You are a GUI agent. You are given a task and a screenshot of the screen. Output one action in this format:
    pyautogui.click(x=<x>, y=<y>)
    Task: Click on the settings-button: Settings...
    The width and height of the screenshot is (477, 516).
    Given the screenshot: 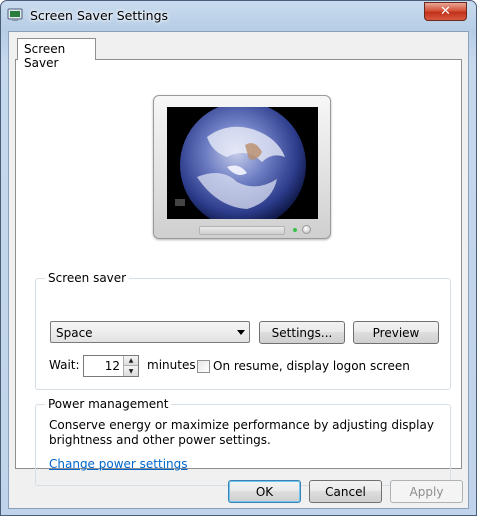 What is the action you would take?
    pyautogui.click(x=302, y=332)
    